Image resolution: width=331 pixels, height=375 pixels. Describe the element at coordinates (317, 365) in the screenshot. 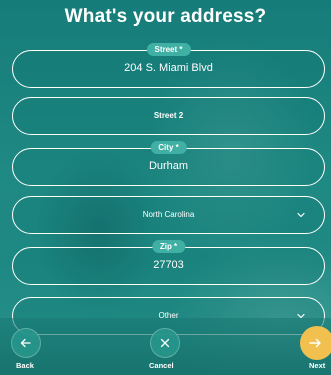

I see `next-label: Next` at that location.